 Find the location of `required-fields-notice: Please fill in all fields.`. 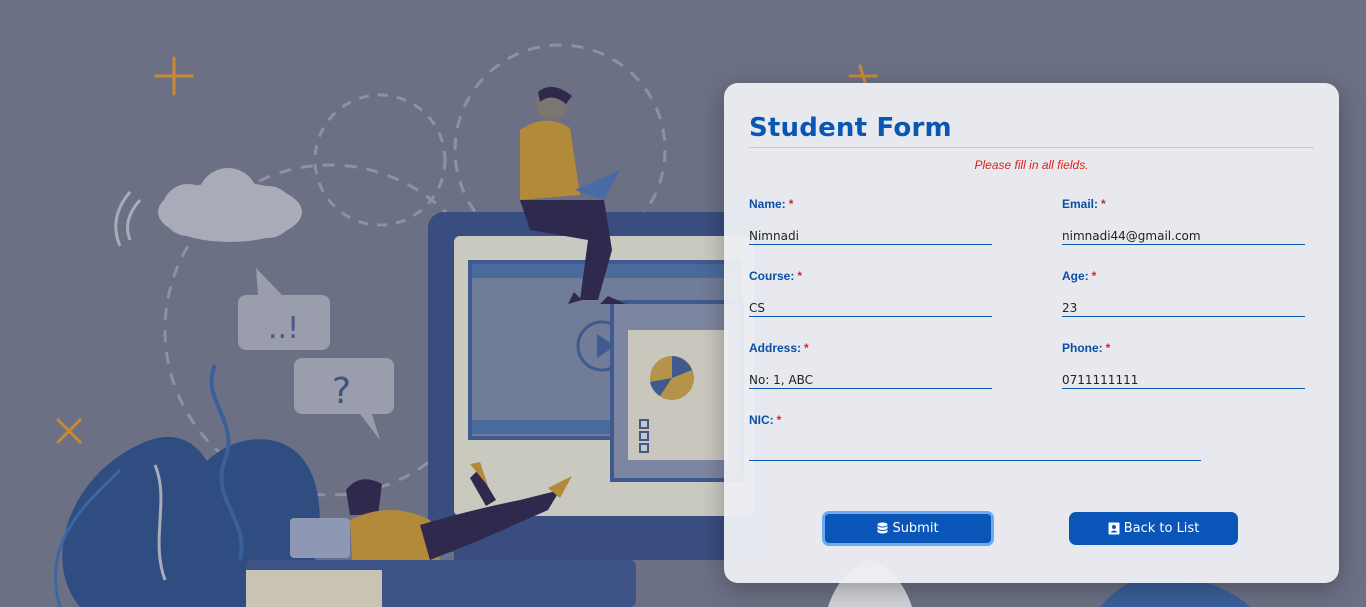

required-fields-notice: Please fill in all fields. is located at coordinates (1031, 165).